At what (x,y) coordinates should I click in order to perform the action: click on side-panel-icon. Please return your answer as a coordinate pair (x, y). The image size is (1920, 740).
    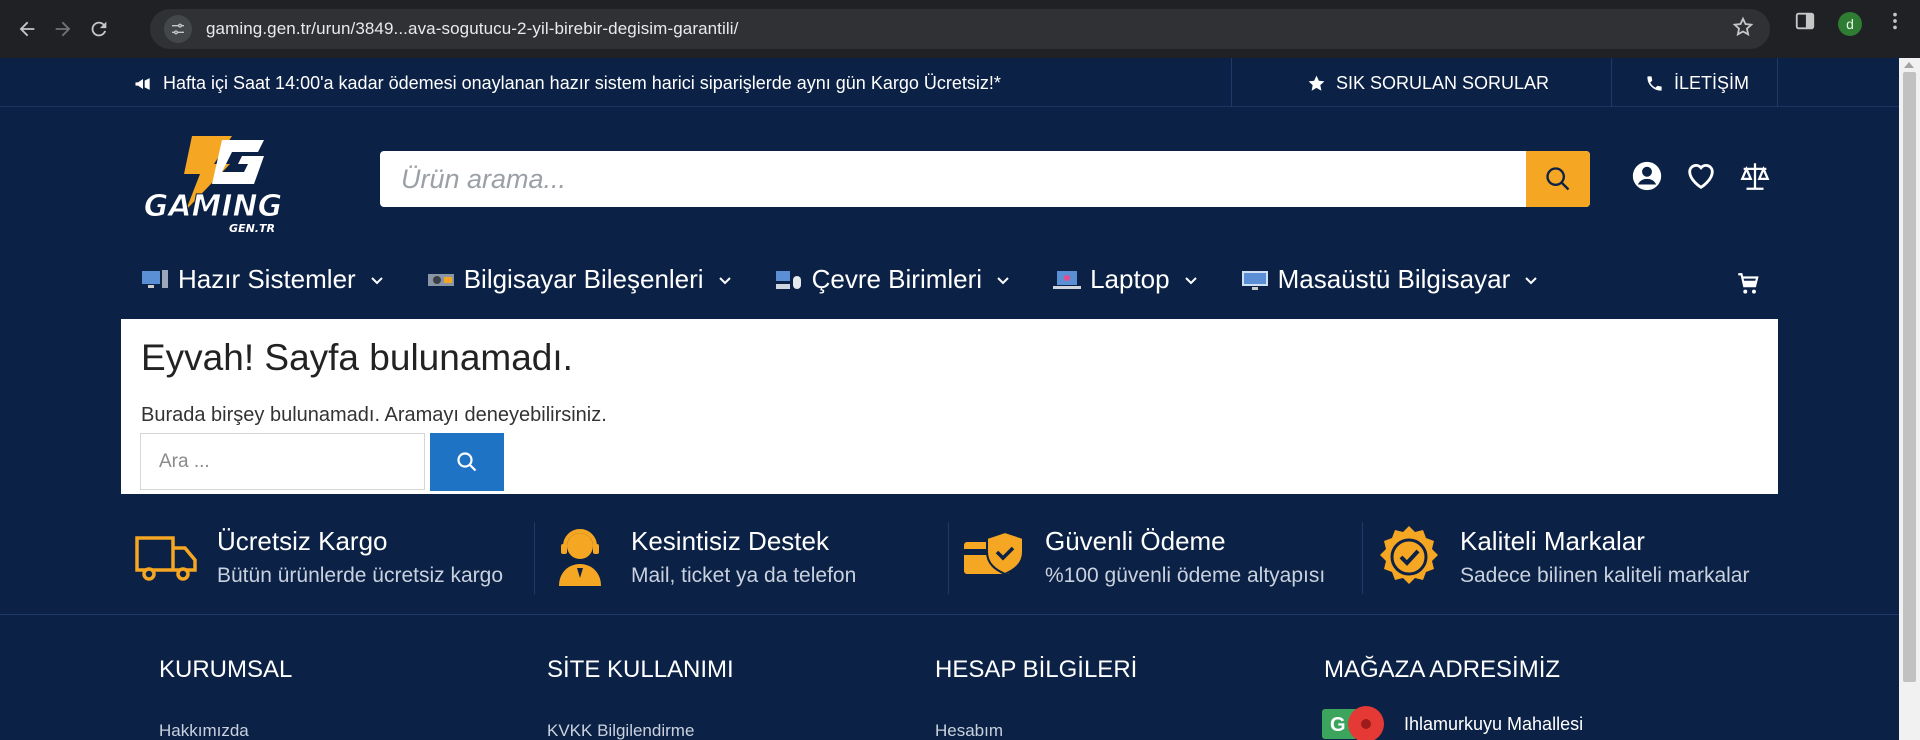
    Looking at the image, I should click on (1805, 23).